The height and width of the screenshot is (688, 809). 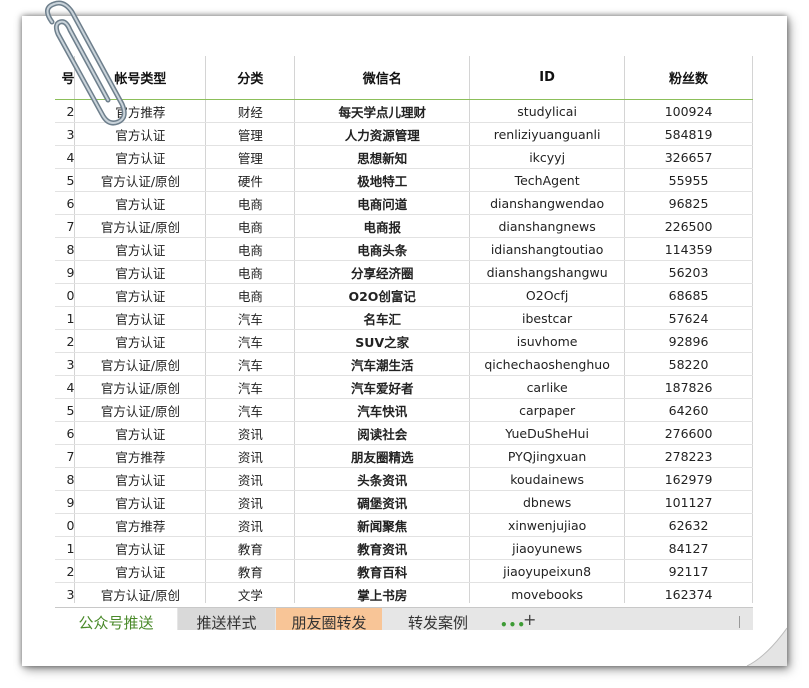 What do you see at coordinates (547, 134) in the screenshot?
I see `cell-id: renliziyuanguanli` at bounding box center [547, 134].